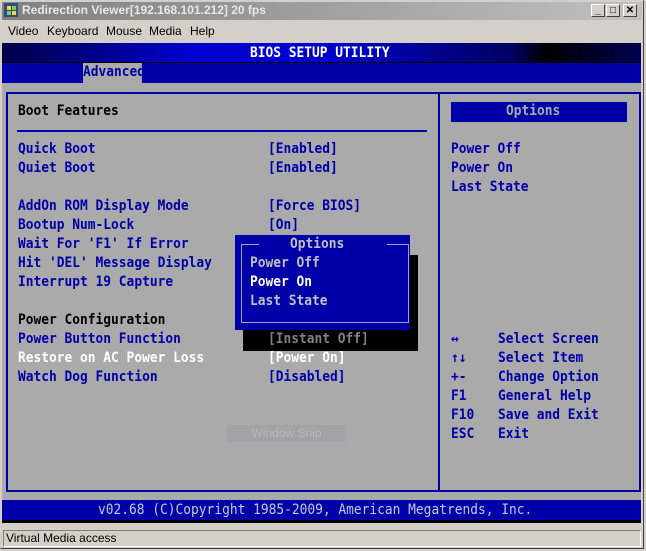 This screenshot has height=551, width=646. What do you see at coordinates (322, 538) in the screenshot?
I see `status-bar: Virtual Media access` at bounding box center [322, 538].